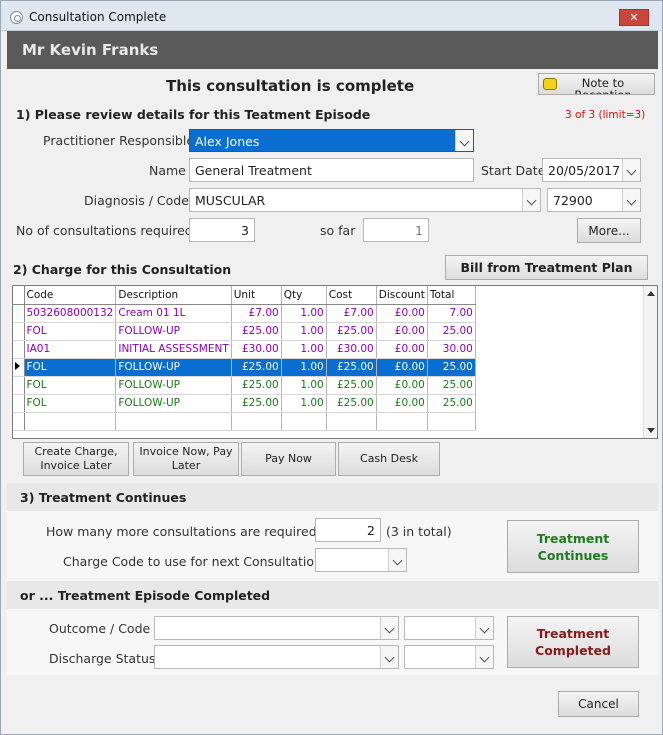 The height and width of the screenshot is (735, 663). I want to click on limit-text: 3 of 3 (limit=3), so click(605, 115).